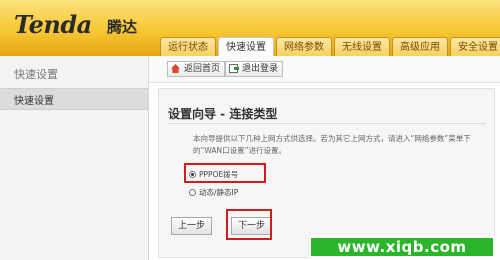 The width and height of the screenshot is (500, 260). Describe the element at coordinates (122, 27) in the screenshot. I see `tenda-logo-cn: 腾达` at that location.